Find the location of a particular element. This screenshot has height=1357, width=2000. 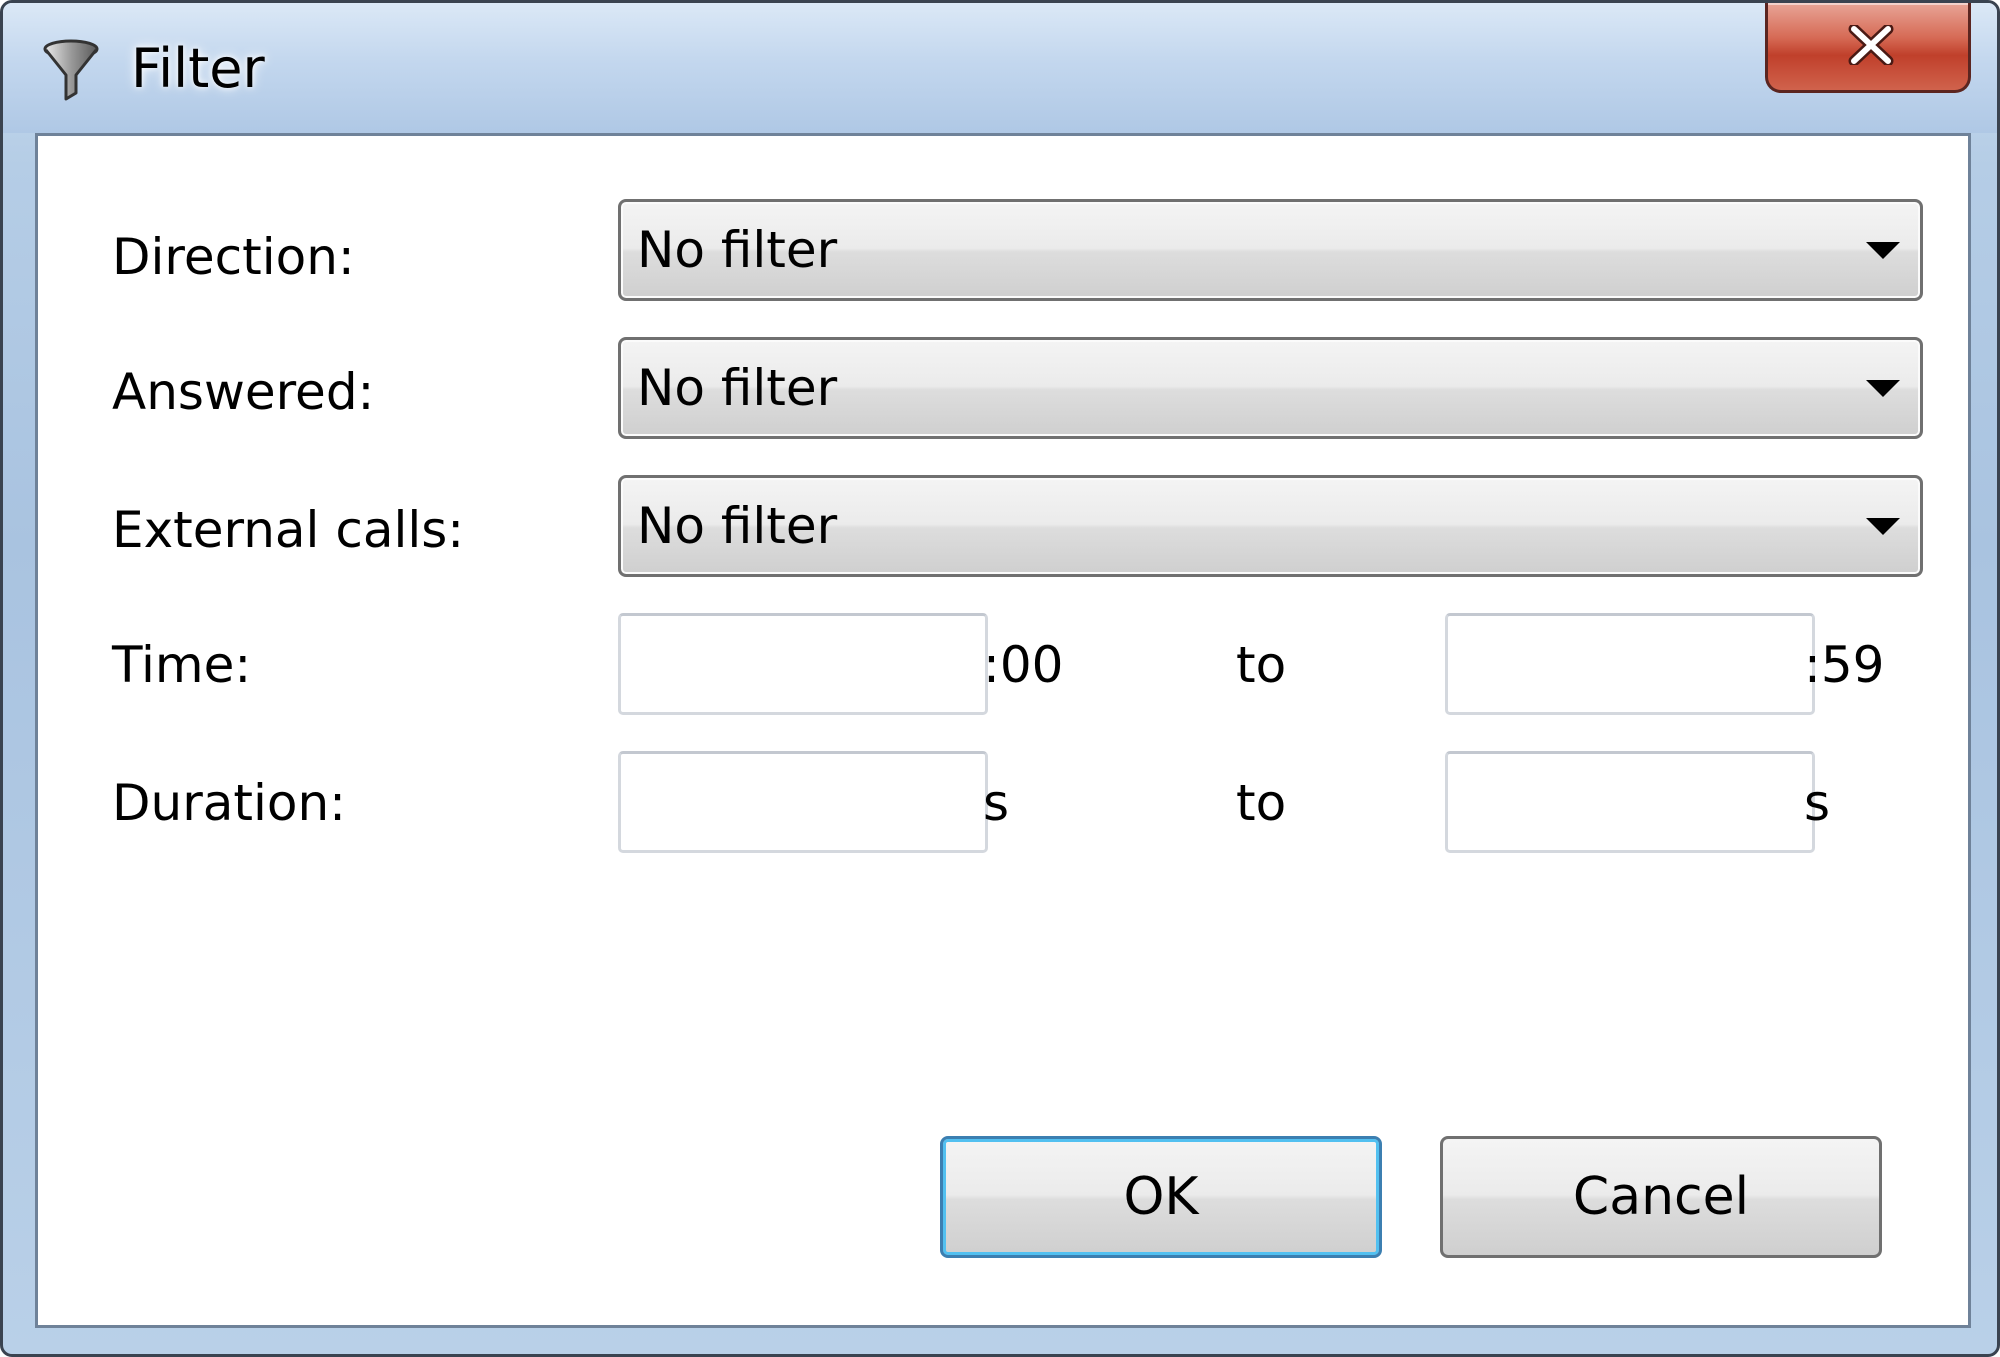

external-calls-select-value: No filter is located at coordinates (737, 526).